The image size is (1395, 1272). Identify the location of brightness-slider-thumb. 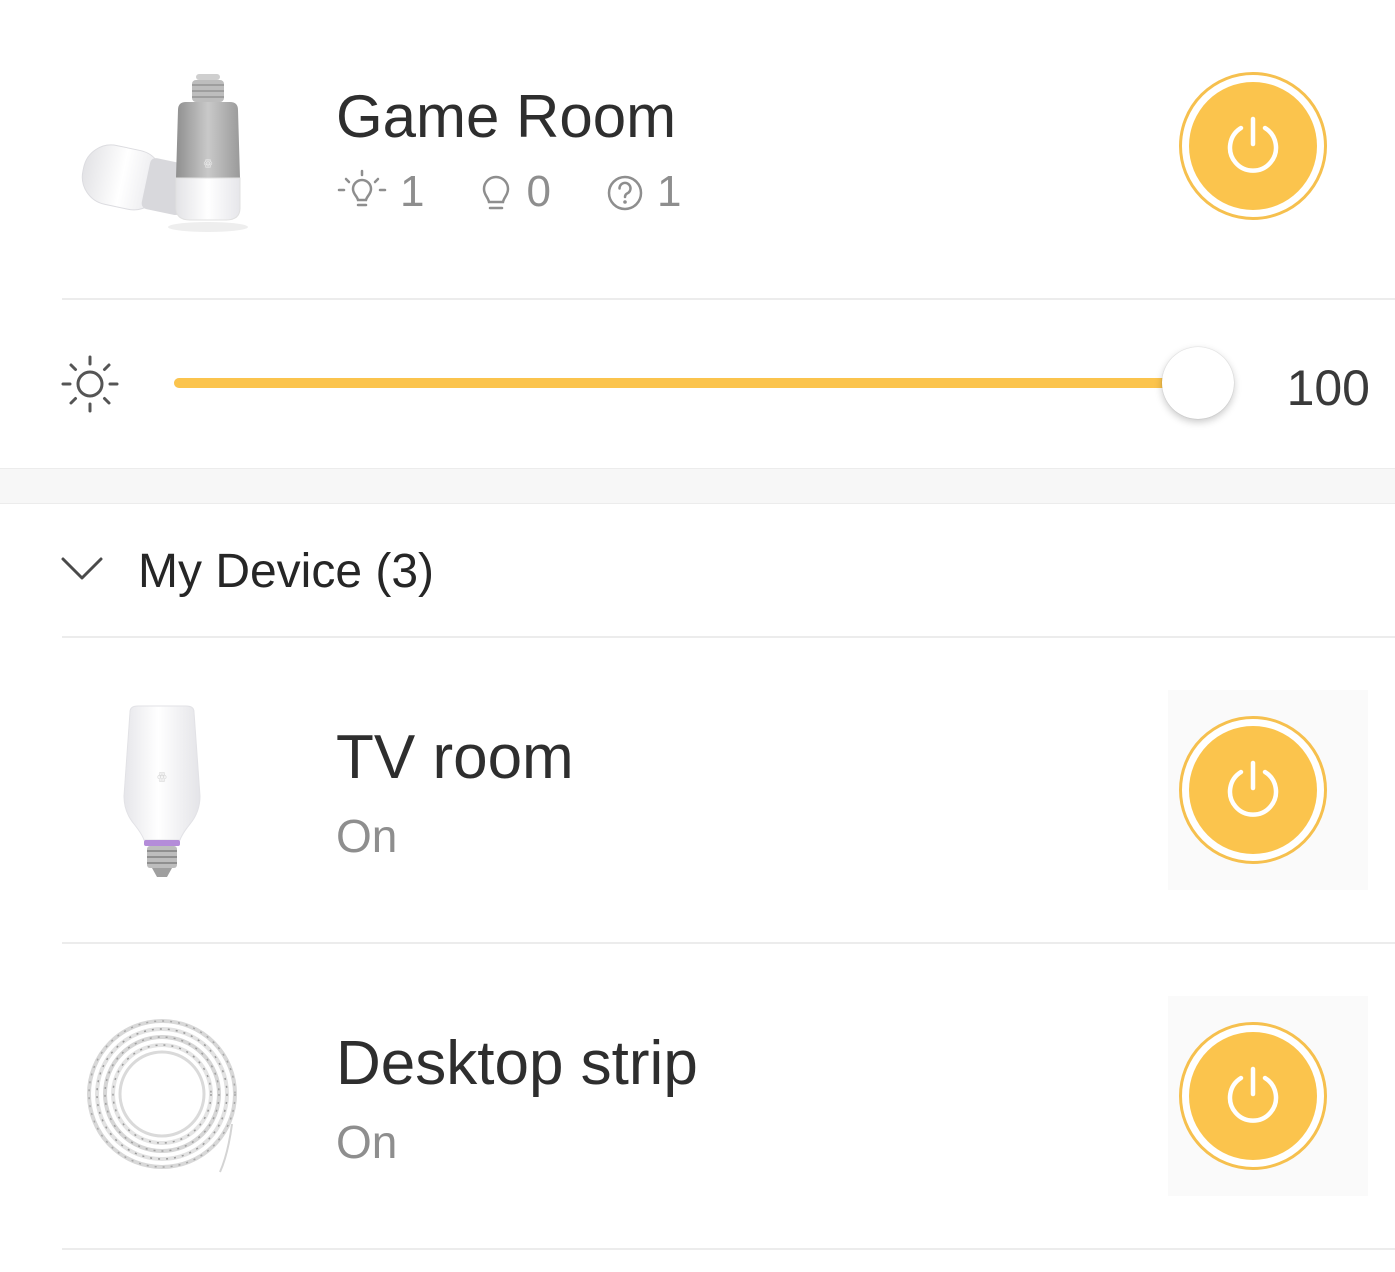
(1198, 383).